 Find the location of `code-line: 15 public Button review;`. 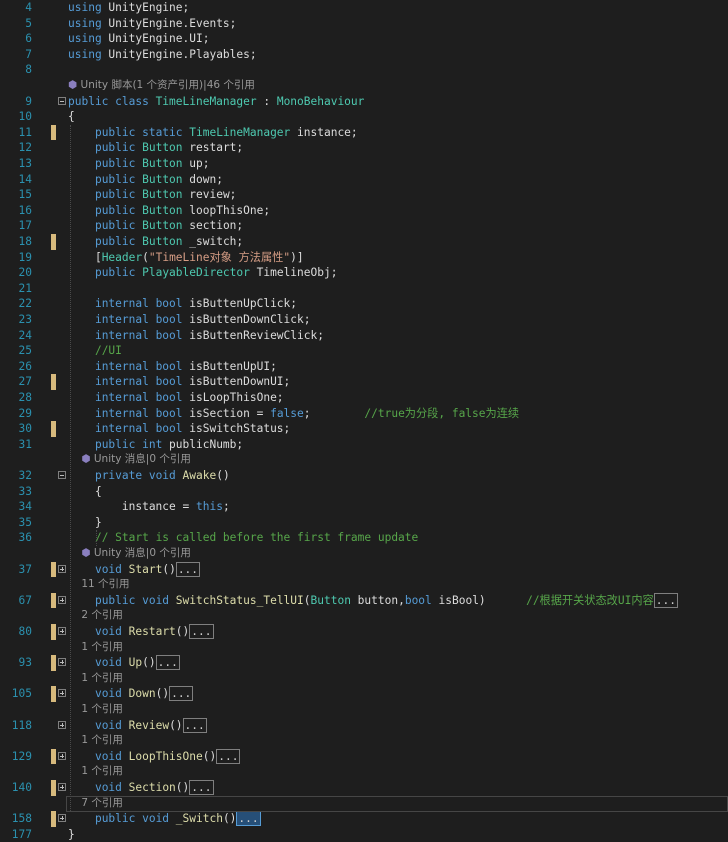

code-line: 15 public Button review; is located at coordinates (364, 195).